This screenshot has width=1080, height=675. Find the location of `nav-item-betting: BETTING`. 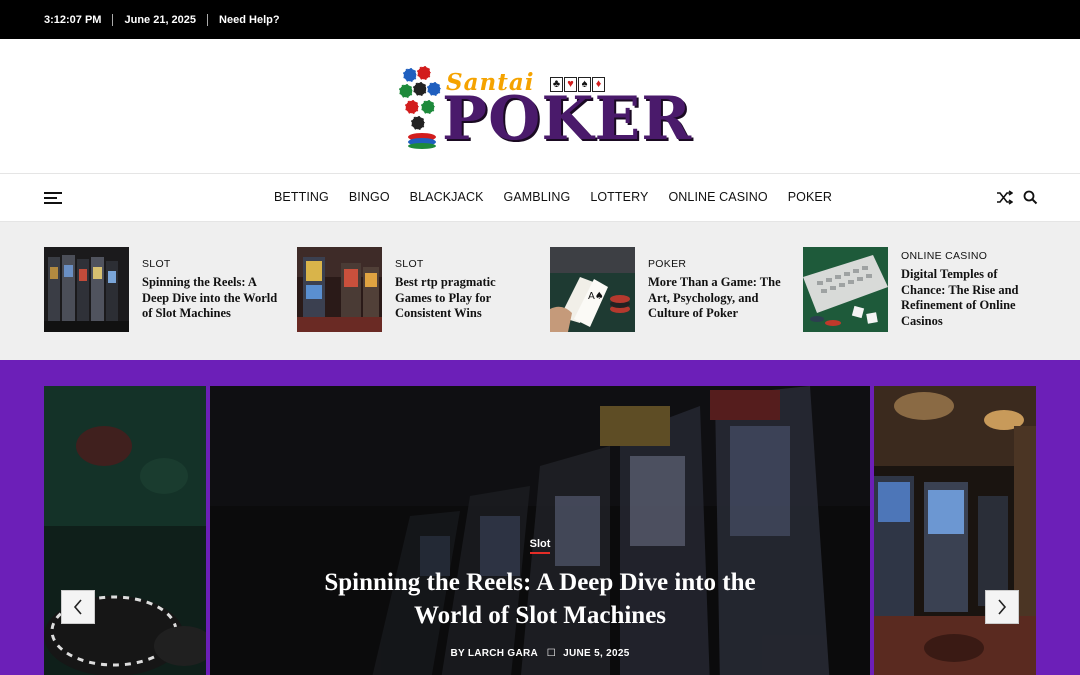

nav-item-betting: BETTING is located at coordinates (301, 197).